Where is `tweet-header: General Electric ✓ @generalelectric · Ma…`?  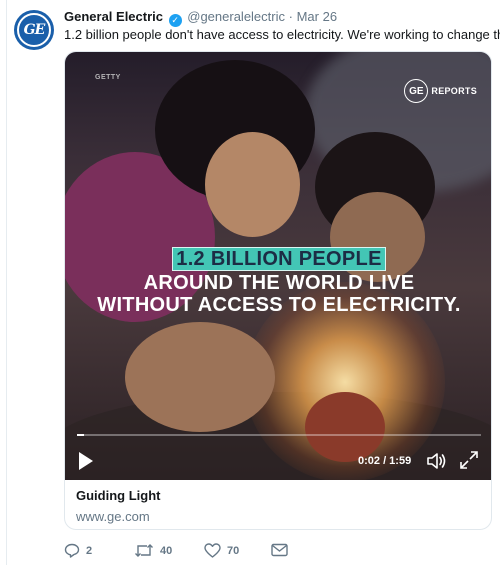 tweet-header: General Electric ✓ @generalelectric · Ma… is located at coordinates (200, 18).